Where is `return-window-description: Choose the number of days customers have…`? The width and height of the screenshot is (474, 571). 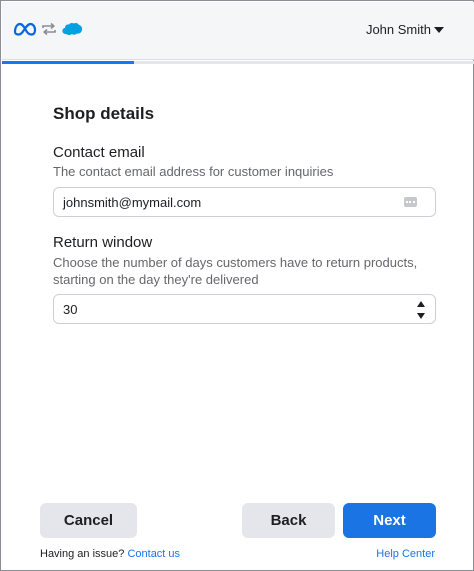 return-window-description: Choose the number of days customers have… is located at coordinates (235, 271).